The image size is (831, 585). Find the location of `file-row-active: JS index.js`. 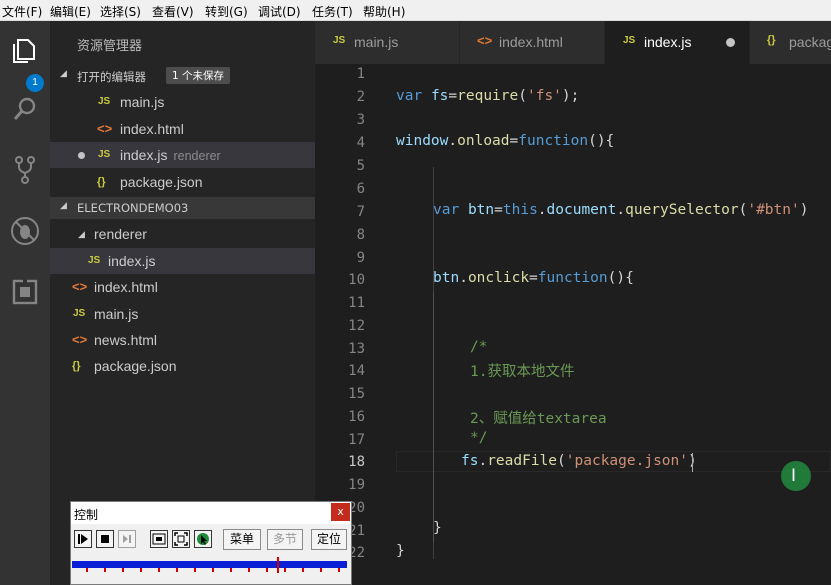

file-row-active: JS index.js is located at coordinates (182, 261).